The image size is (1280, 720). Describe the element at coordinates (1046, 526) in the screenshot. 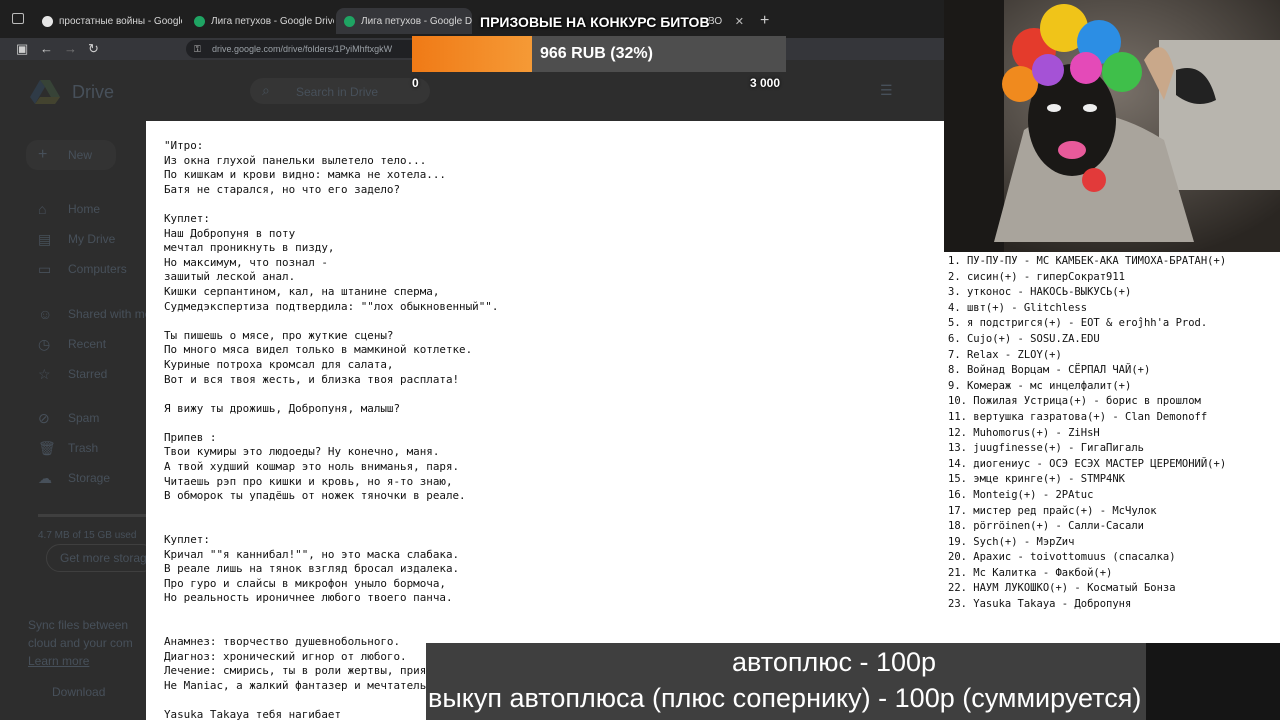

I see `participant-item: 18. pörröinen(+) - Салли-Сасали` at that location.